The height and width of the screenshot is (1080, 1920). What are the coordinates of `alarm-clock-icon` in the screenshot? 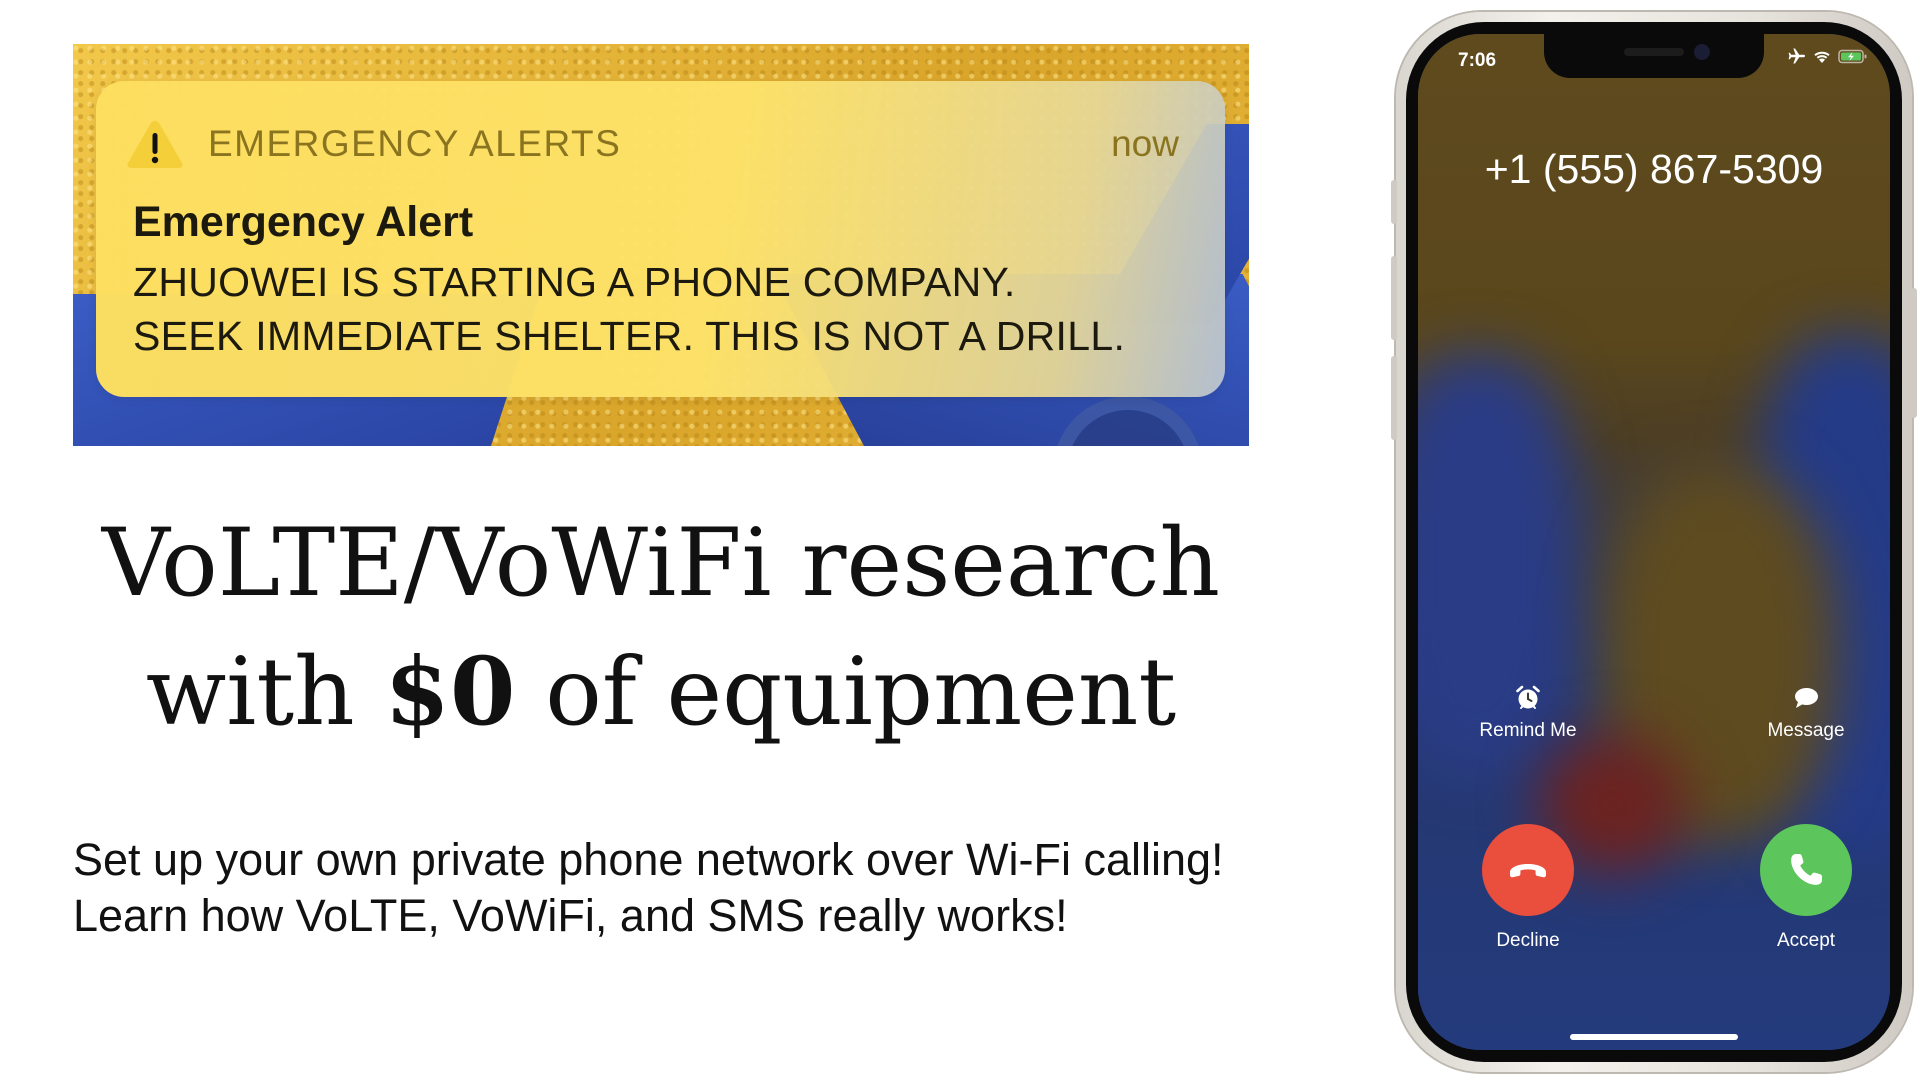 It's located at (1528, 697).